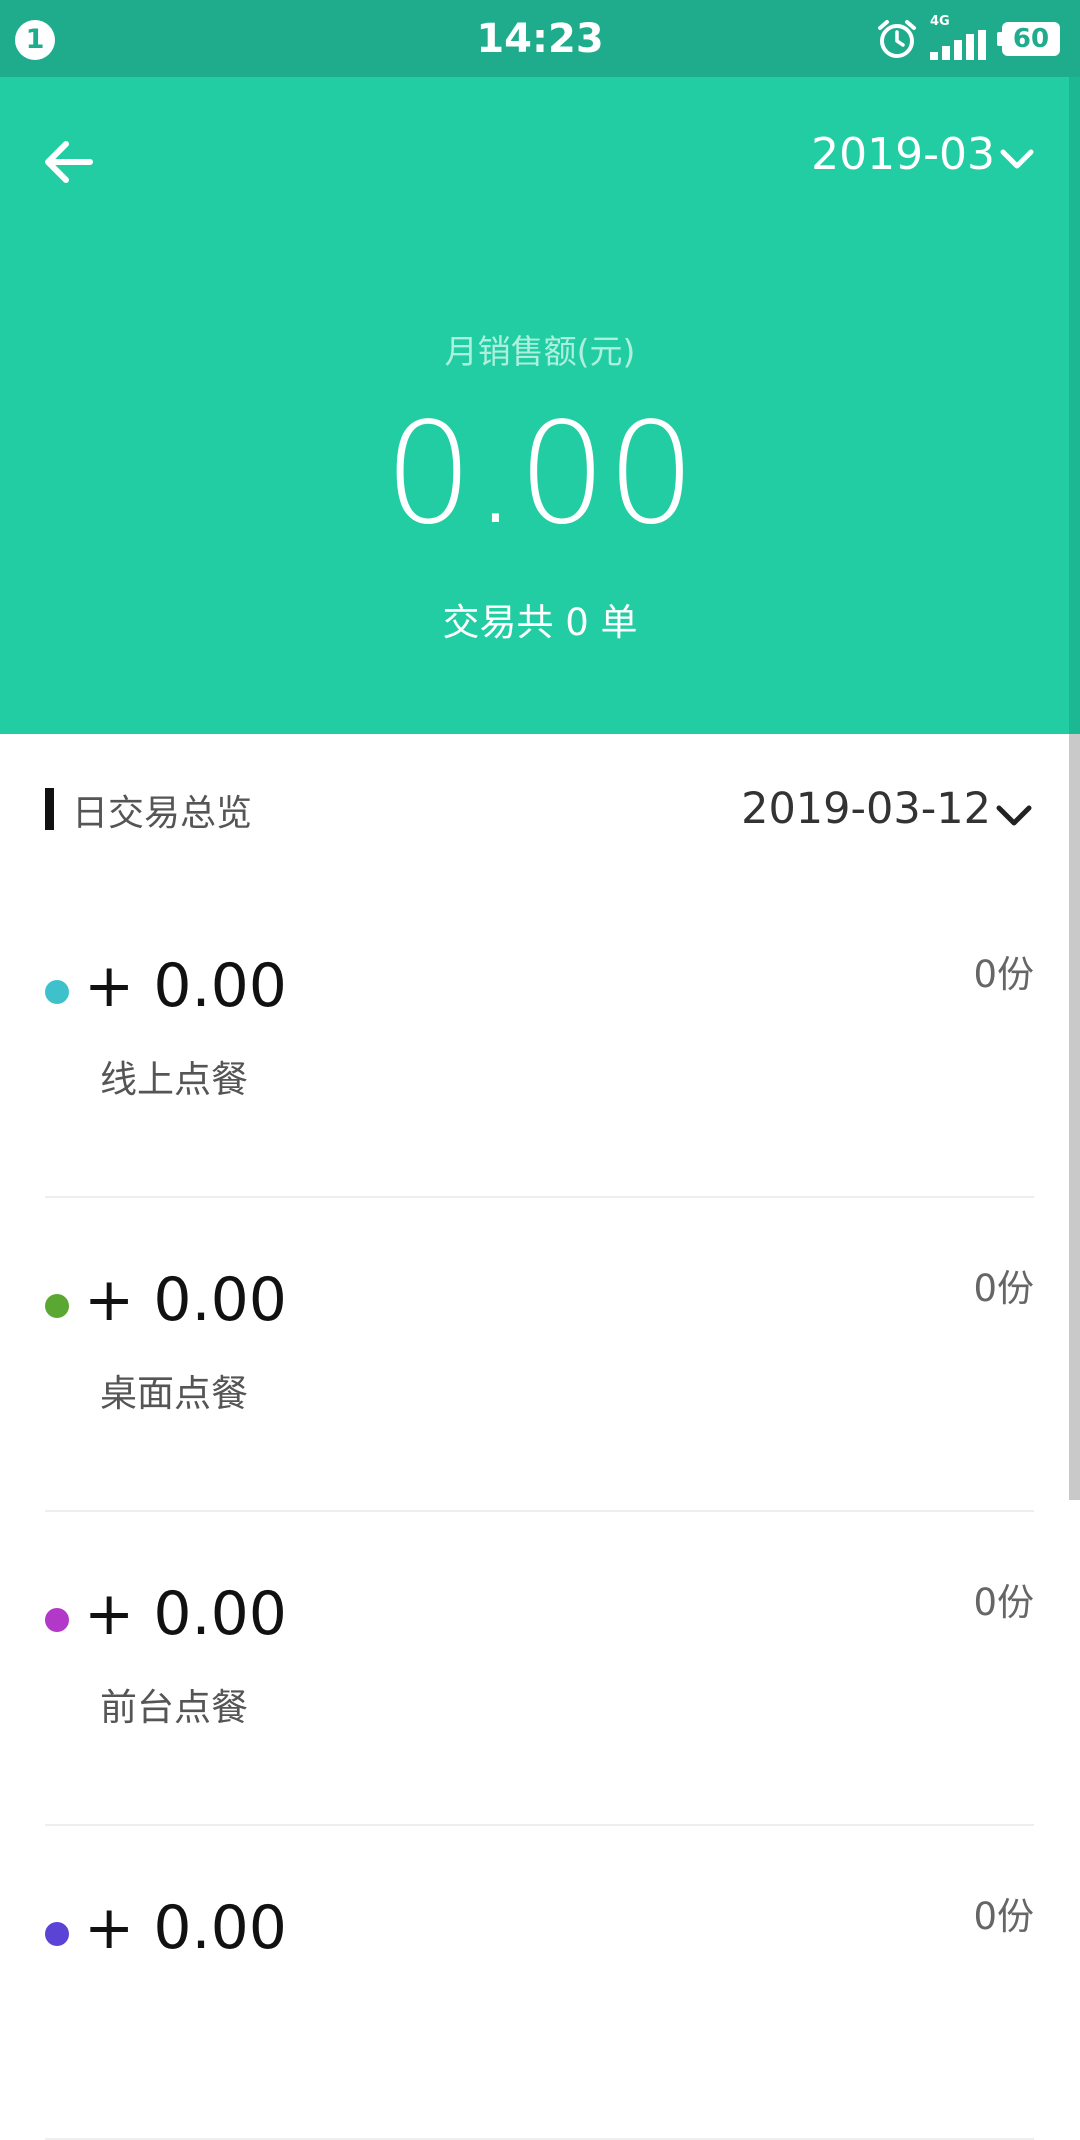 The width and height of the screenshot is (1080, 2140). I want to click on order-count-text: 交易共 0 单, so click(540, 622).